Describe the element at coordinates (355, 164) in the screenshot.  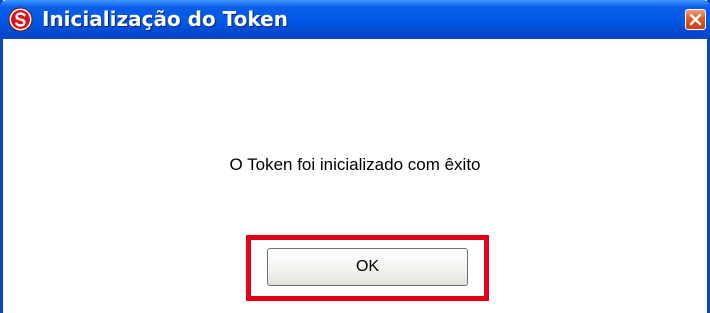
I see `status-message: O Token foi inicializado com êxito` at that location.